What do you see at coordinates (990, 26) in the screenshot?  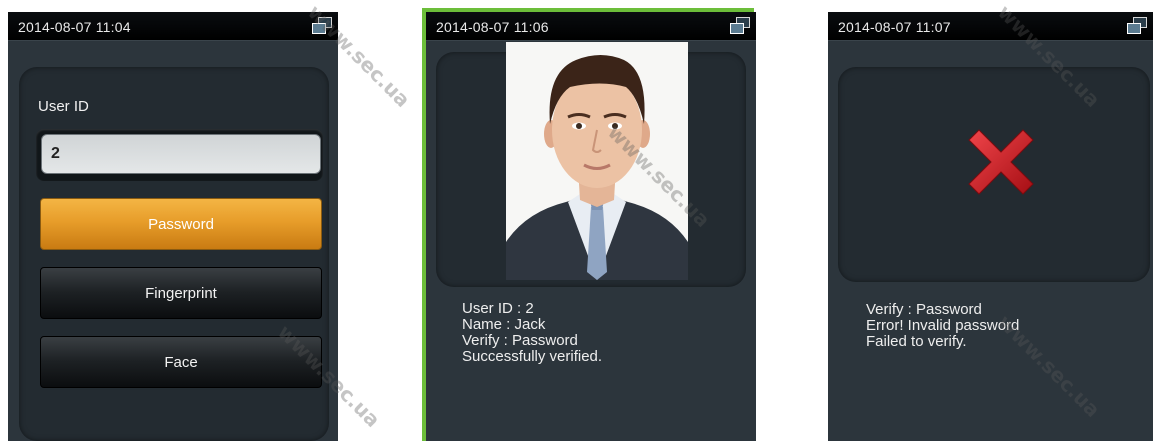 I see `status-bar: 2014-08-07 11:07` at bounding box center [990, 26].